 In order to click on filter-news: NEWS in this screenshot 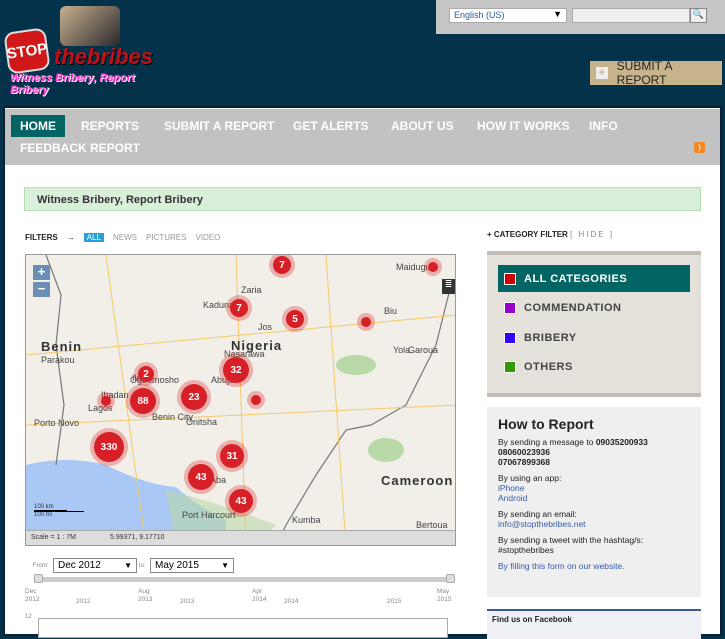, I will do `click(125, 237)`.